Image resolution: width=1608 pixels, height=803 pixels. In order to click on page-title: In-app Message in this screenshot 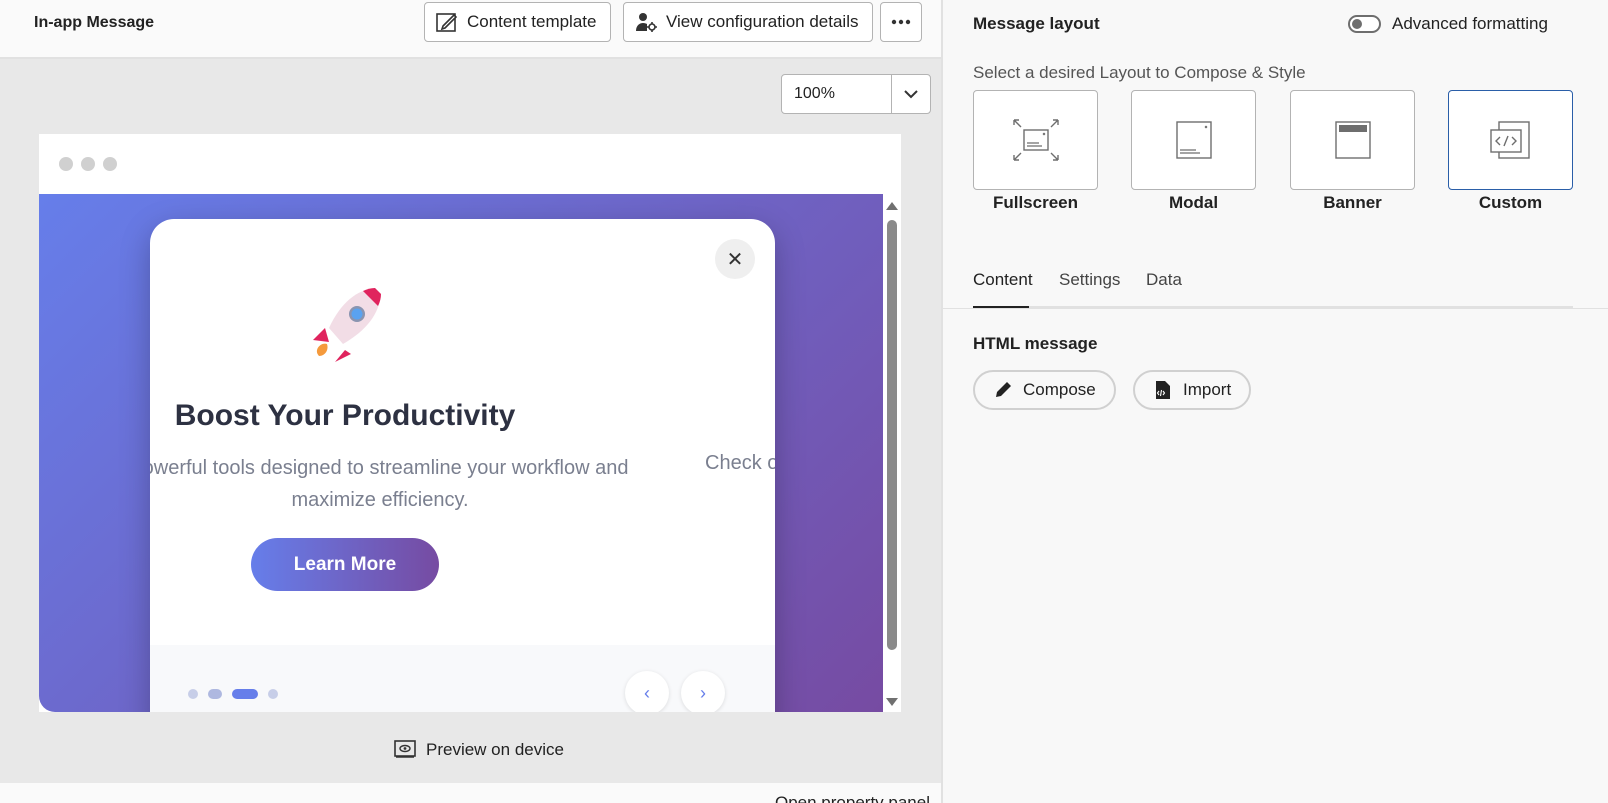, I will do `click(94, 22)`.